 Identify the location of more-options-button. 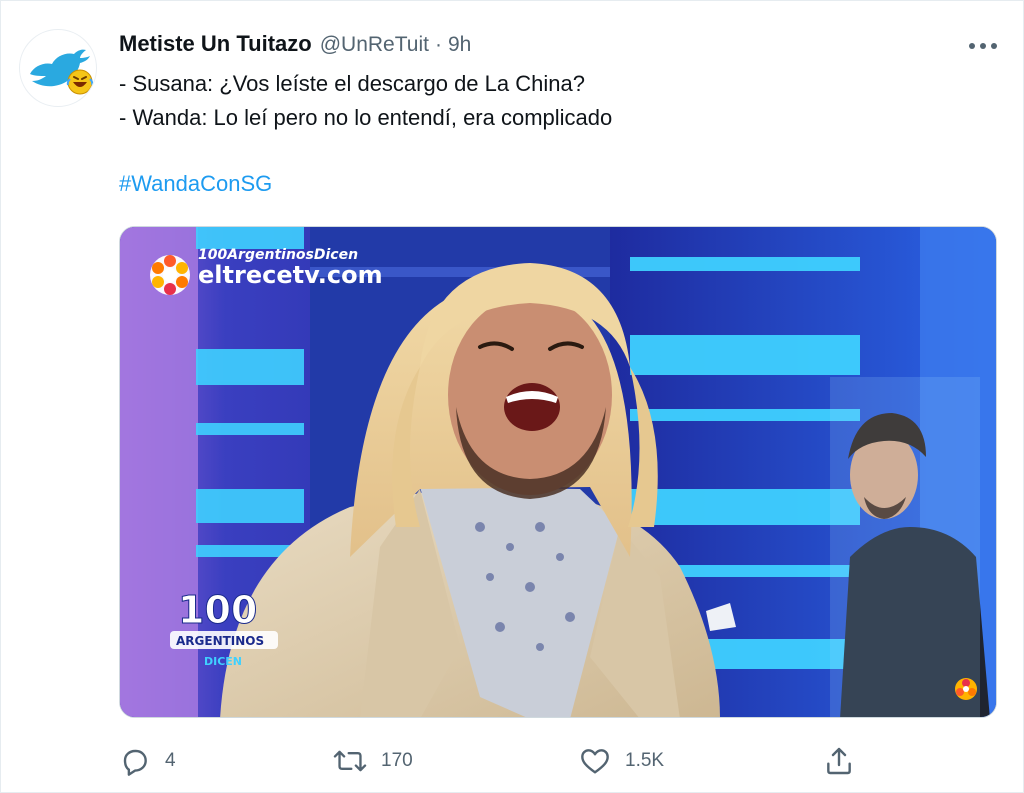
(983, 46).